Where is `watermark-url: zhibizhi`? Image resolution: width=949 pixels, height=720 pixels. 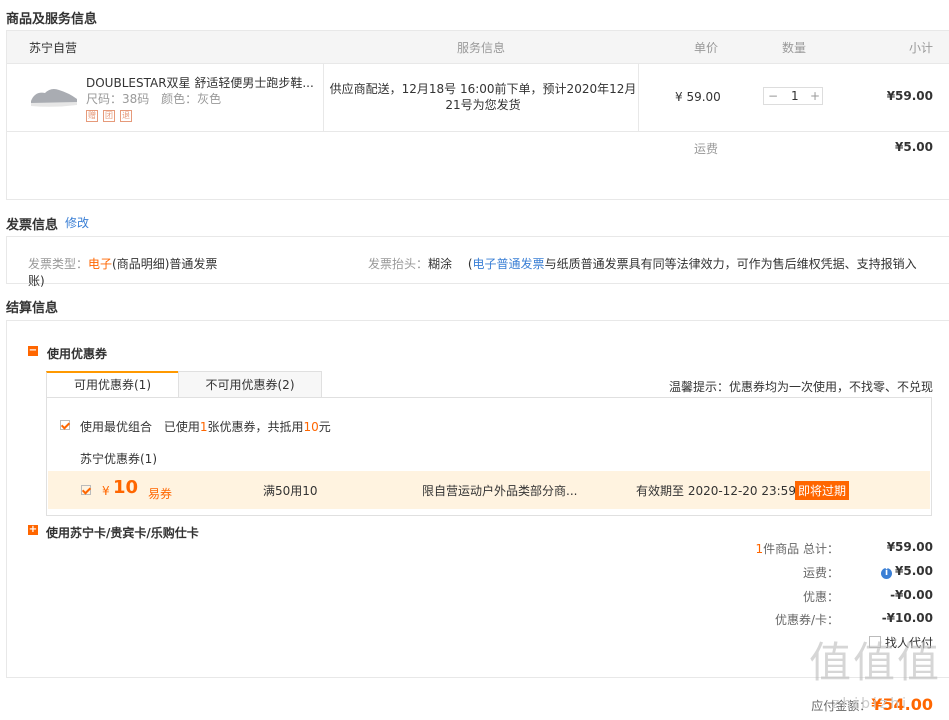 watermark-url: zhibizhi is located at coordinates (870, 704).